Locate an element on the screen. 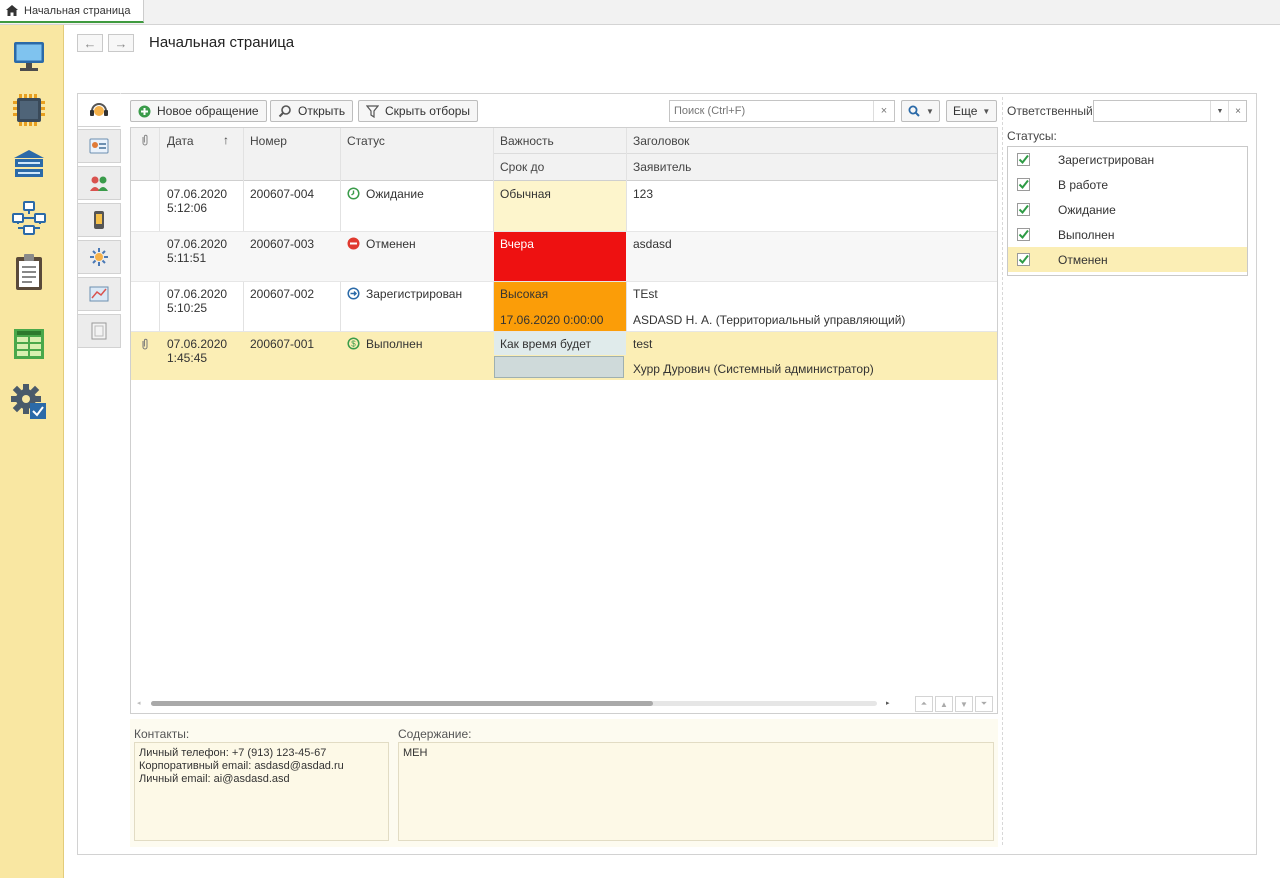  search-icon is located at coordinates (914, 111).